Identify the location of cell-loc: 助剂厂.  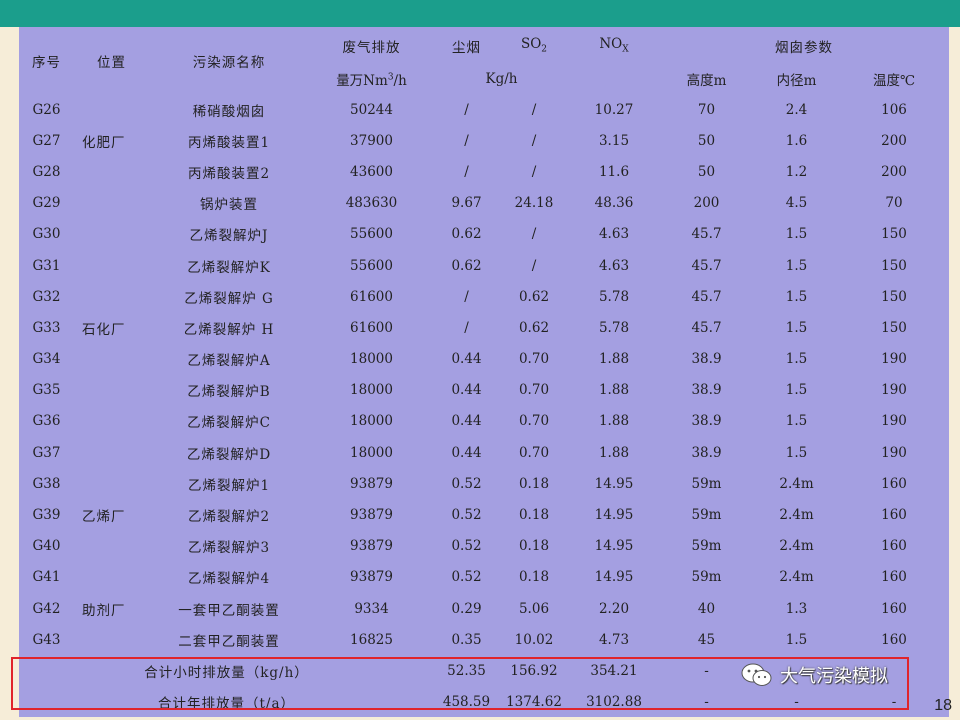
(104, 610).